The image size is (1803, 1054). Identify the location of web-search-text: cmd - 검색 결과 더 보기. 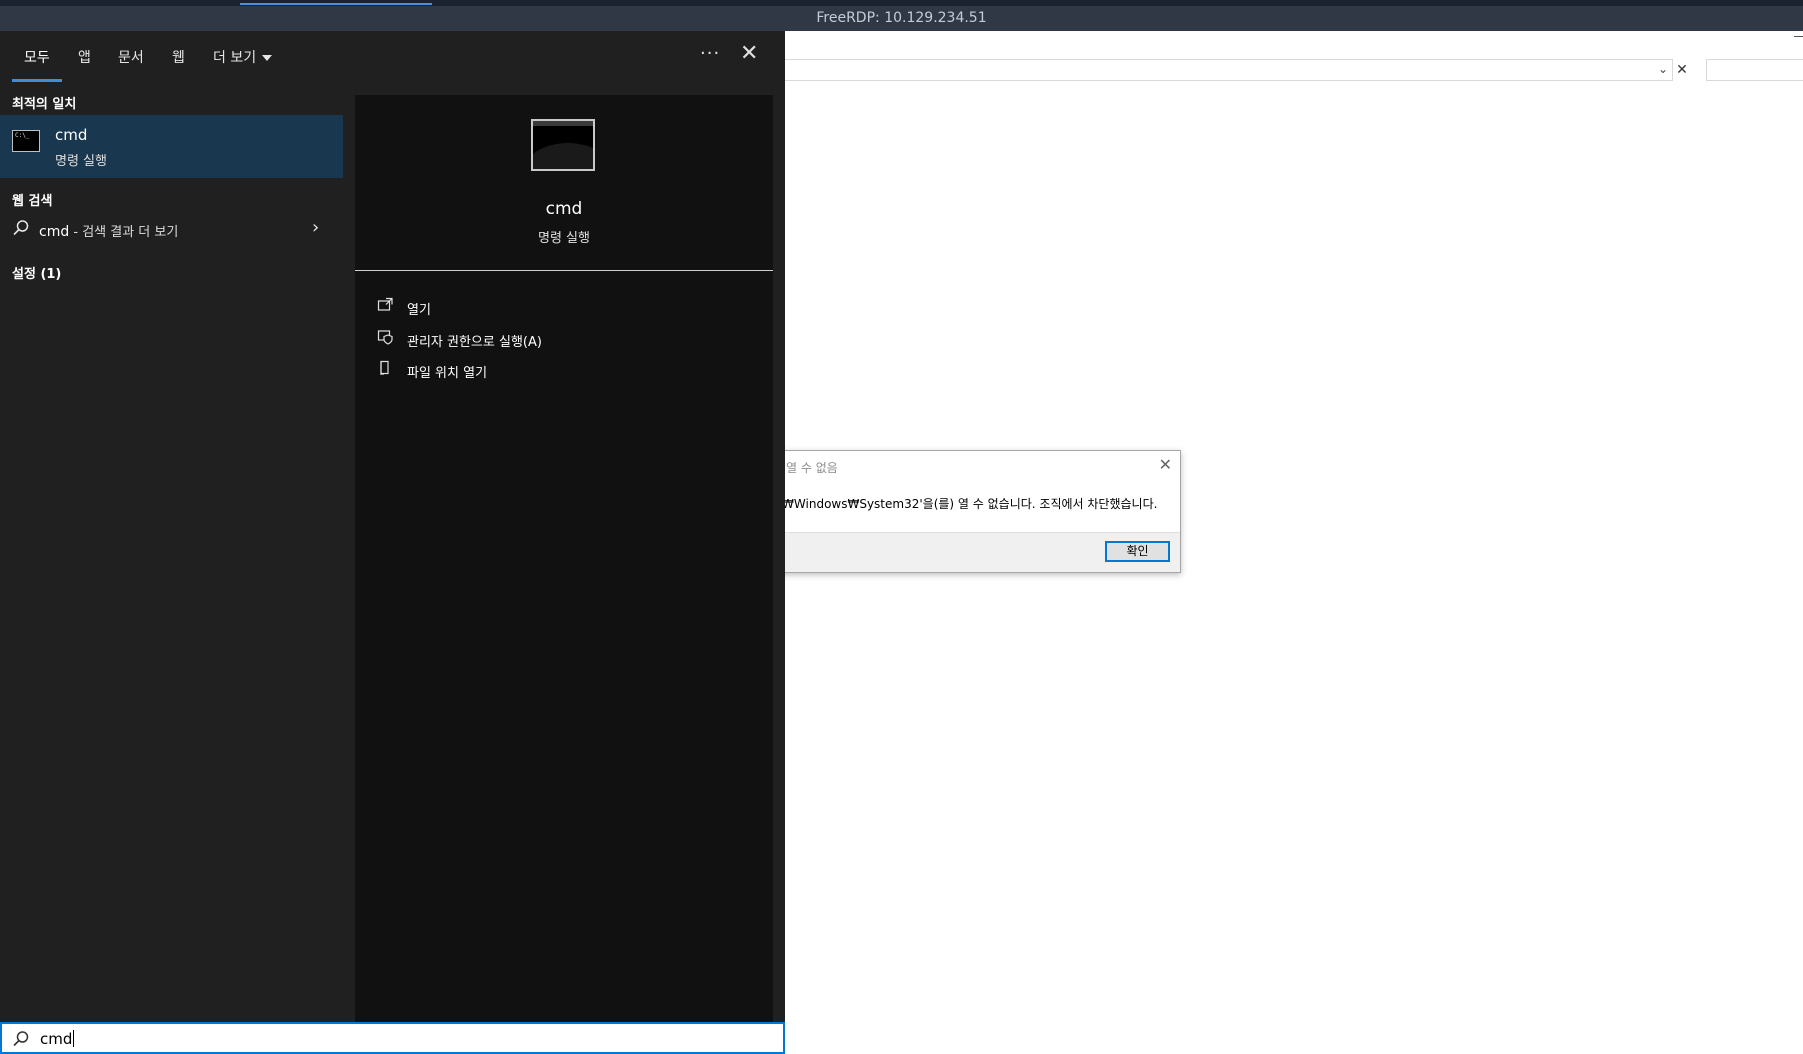
(108, 230).